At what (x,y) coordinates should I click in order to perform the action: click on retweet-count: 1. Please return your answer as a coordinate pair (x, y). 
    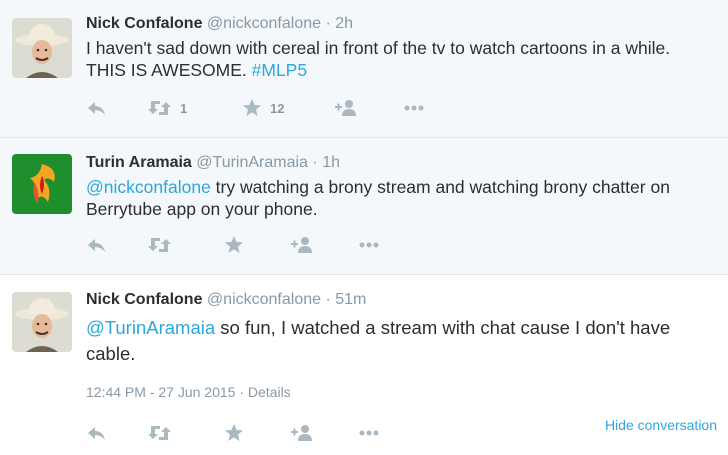
    Looking at the image, I should click on (184, 108).